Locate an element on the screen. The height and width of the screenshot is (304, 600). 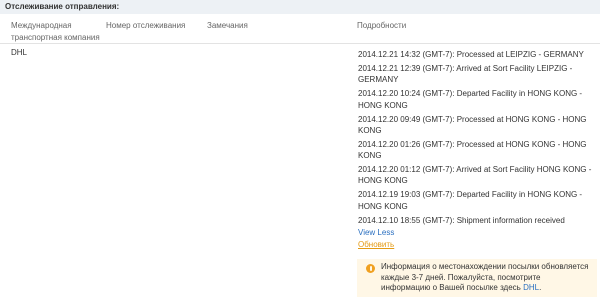
header-details: Подробности is located at coordinates (382, 25).